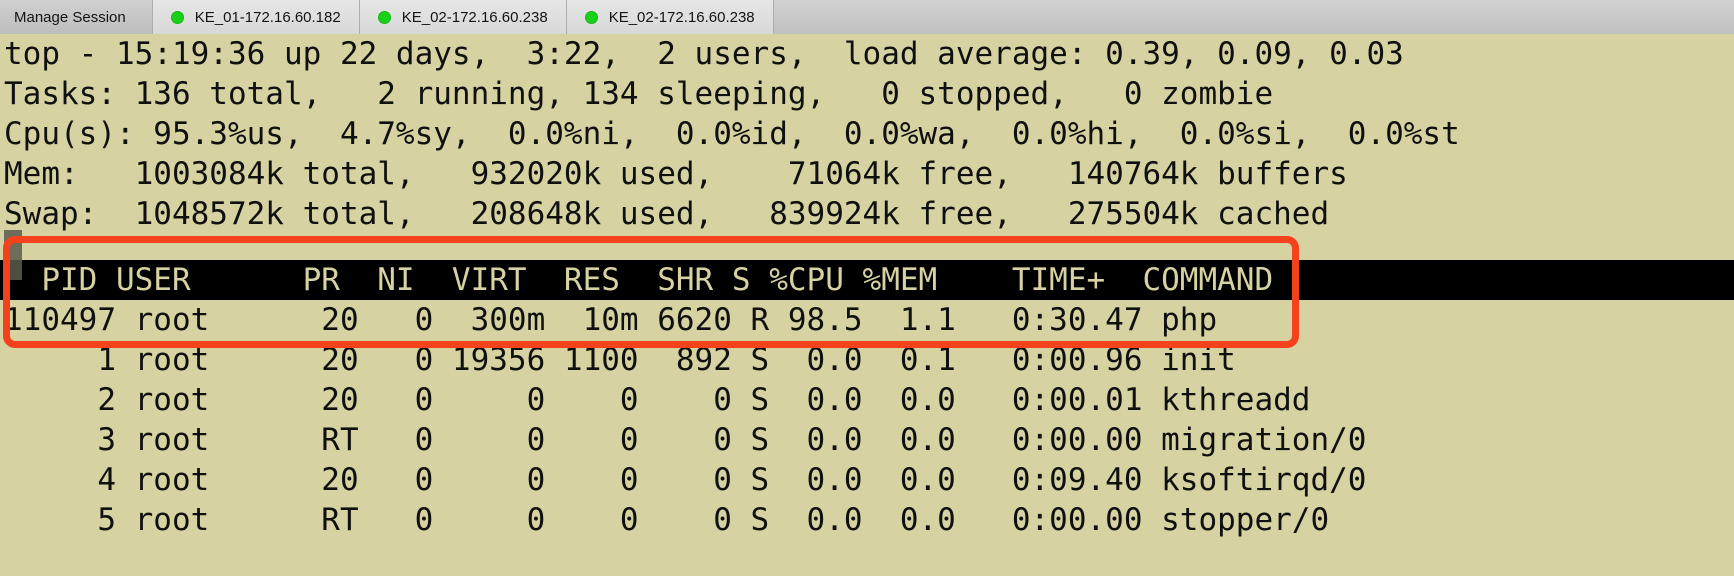 The width and height of the screenshot is (1734, 576). Describe the element at coordinates (13, 255) in the screenshot. I see `terminal-cursor` at that location.